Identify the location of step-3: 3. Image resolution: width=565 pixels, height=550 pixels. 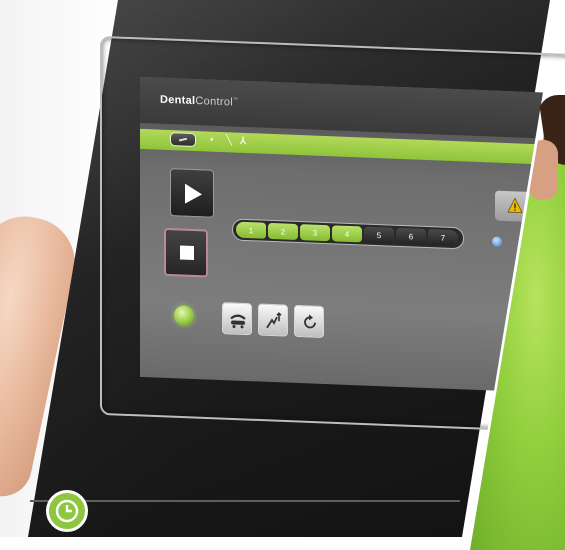
(315, 233).